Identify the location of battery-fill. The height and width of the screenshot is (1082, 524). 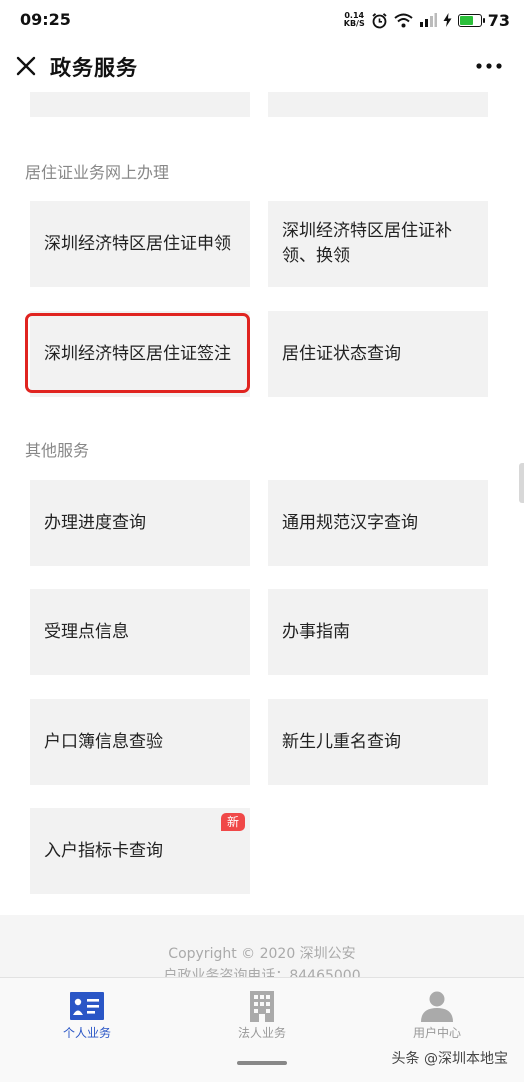
(466, 20).